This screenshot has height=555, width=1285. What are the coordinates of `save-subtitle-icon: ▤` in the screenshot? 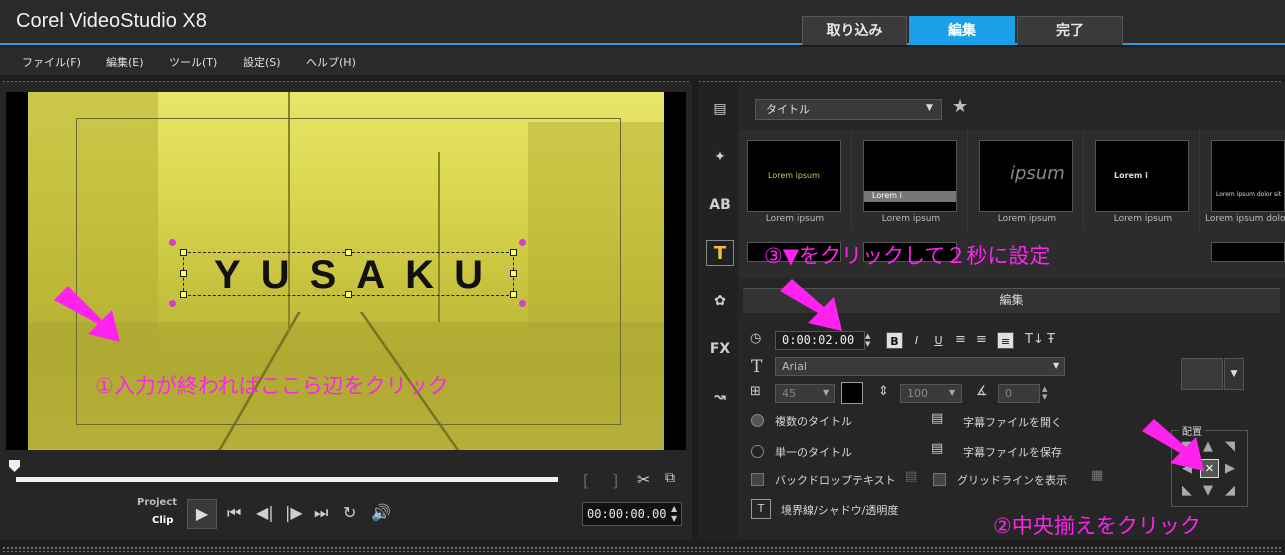 It's located at (937, 448).